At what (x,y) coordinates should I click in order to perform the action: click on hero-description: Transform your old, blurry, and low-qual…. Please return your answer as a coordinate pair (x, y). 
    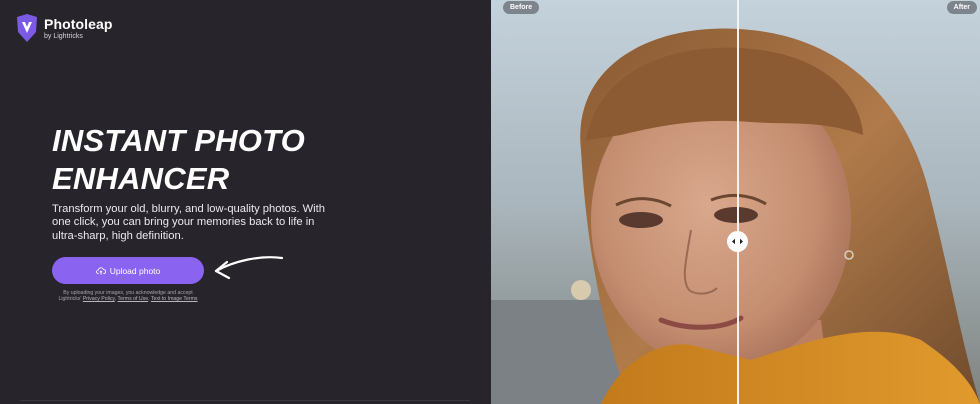
    Looking at the image, I should click on (188, 222).